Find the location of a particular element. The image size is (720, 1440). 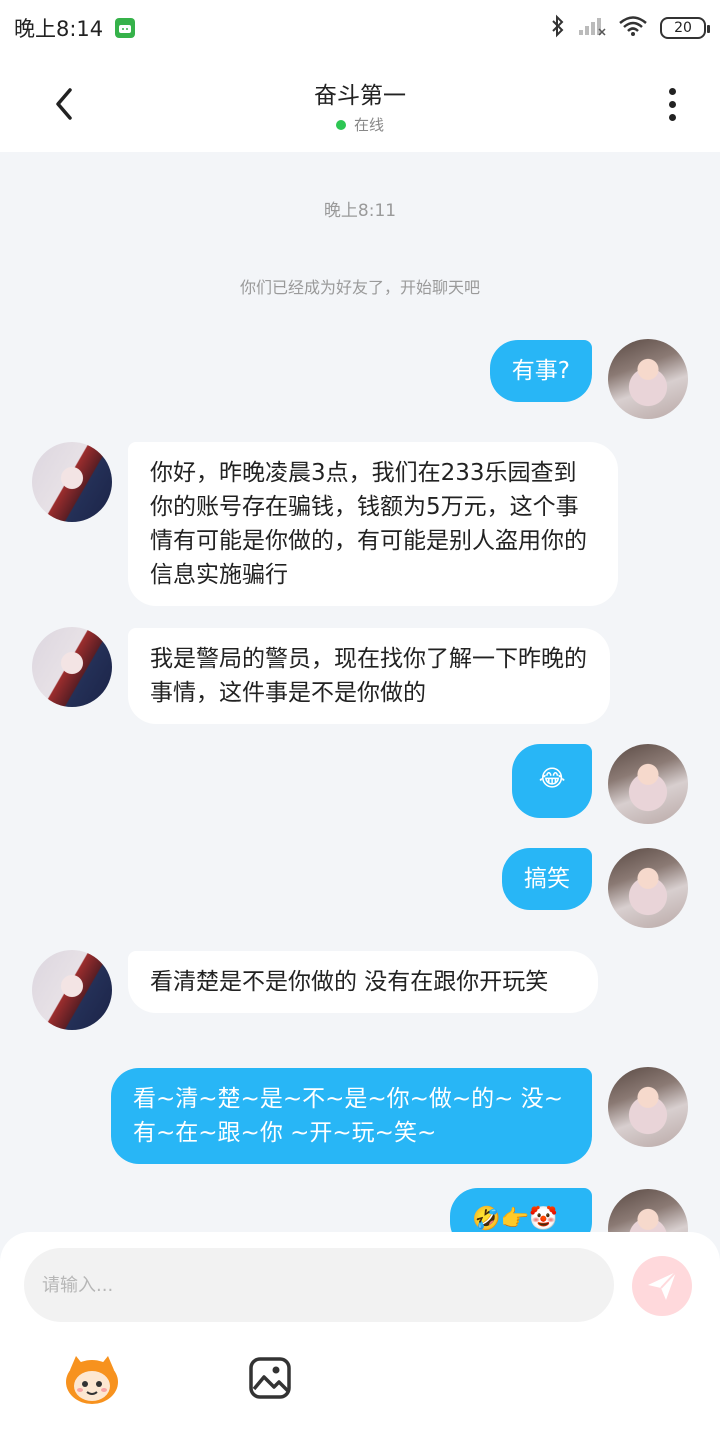

my-message-bubble: 看~清~楚~是~不~是~你~做~的~ 没~有~在~跟~你 ~开~玩~笑~ is located at coordinates (351, 1116).